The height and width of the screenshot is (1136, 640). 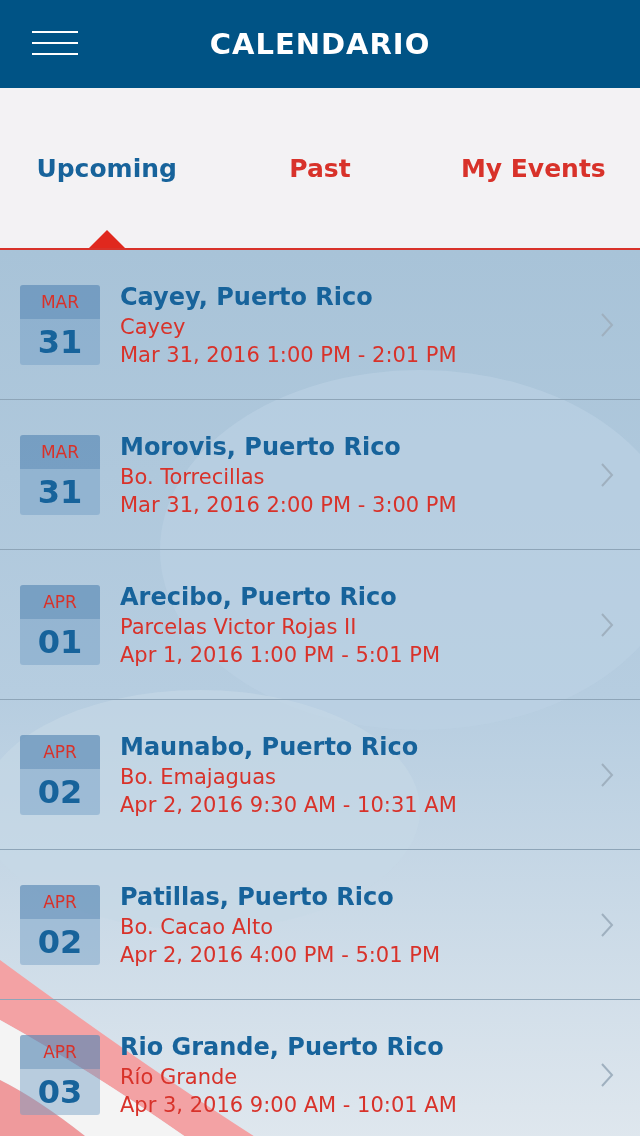 What do you see at coordinates (320, 775) in the screenshot?
I see `event-row: APR 02 Maunabo, Puerto Rico Bo. Emajaguas Apr 2, 2016 9:30 AM - 10:31 AM` at bounding box center [320, 775].